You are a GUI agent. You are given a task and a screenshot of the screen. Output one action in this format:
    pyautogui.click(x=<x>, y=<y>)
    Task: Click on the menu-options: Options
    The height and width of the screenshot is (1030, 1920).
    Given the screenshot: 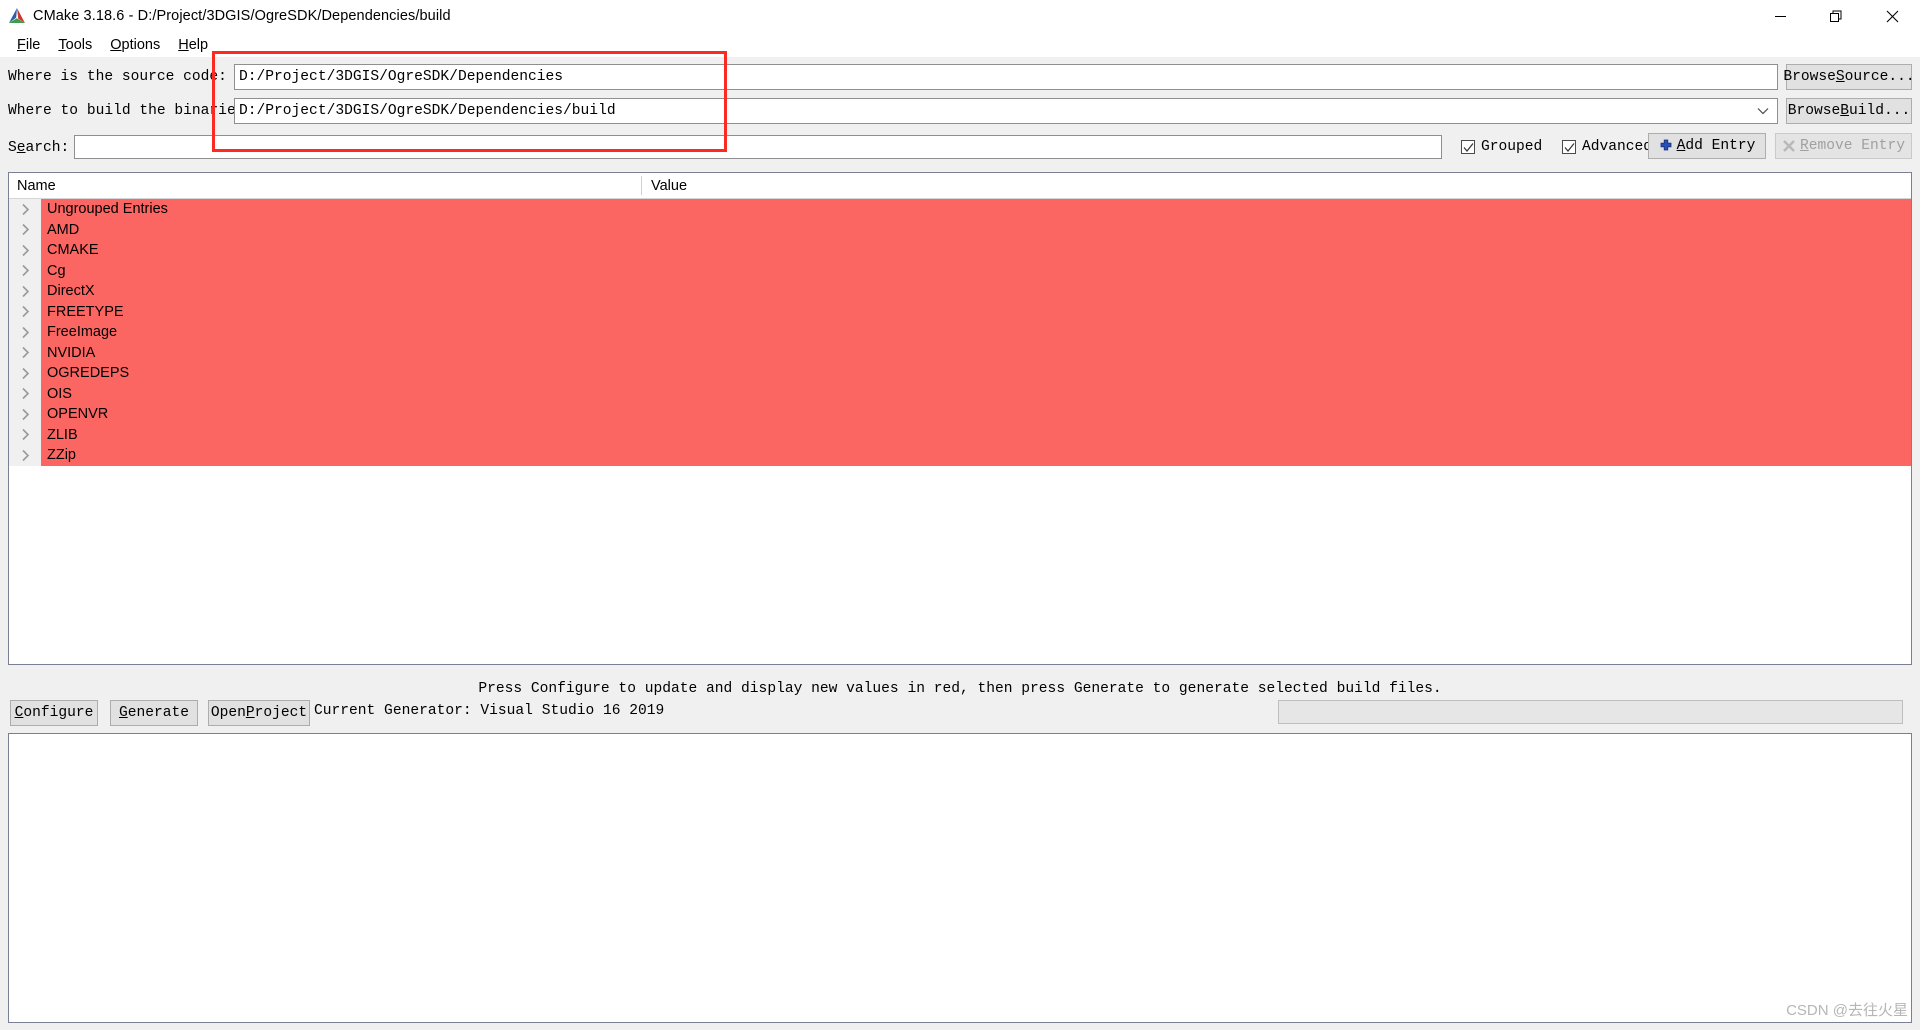 What is the action you would take?
    pyautogui.click(x=135, y=45)
    